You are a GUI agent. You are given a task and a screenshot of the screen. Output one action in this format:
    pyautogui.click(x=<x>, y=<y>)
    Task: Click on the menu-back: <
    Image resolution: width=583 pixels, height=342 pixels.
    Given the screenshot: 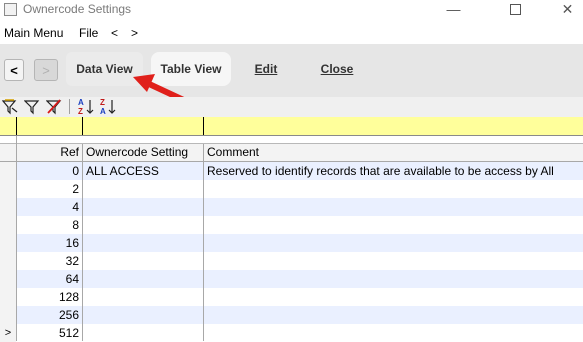 What is the action you would take?
    pyautogui.click(x=114, y=33)
    